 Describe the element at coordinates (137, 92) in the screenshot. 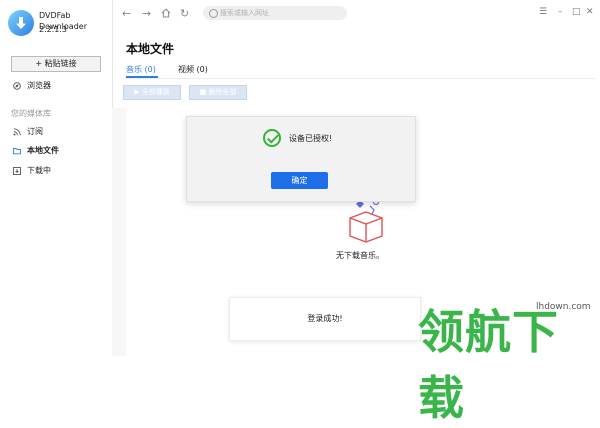

I see `play-icon: ▶` at that location.